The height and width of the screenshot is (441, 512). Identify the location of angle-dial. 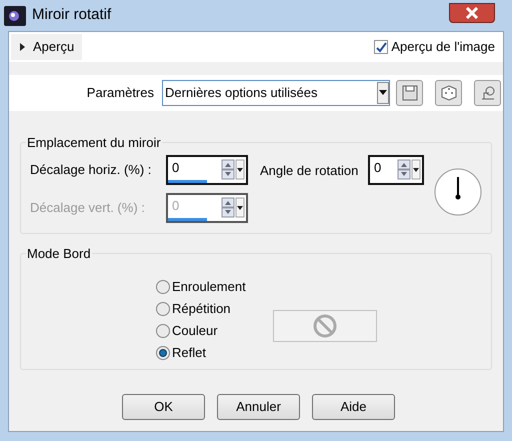
(458, 192).